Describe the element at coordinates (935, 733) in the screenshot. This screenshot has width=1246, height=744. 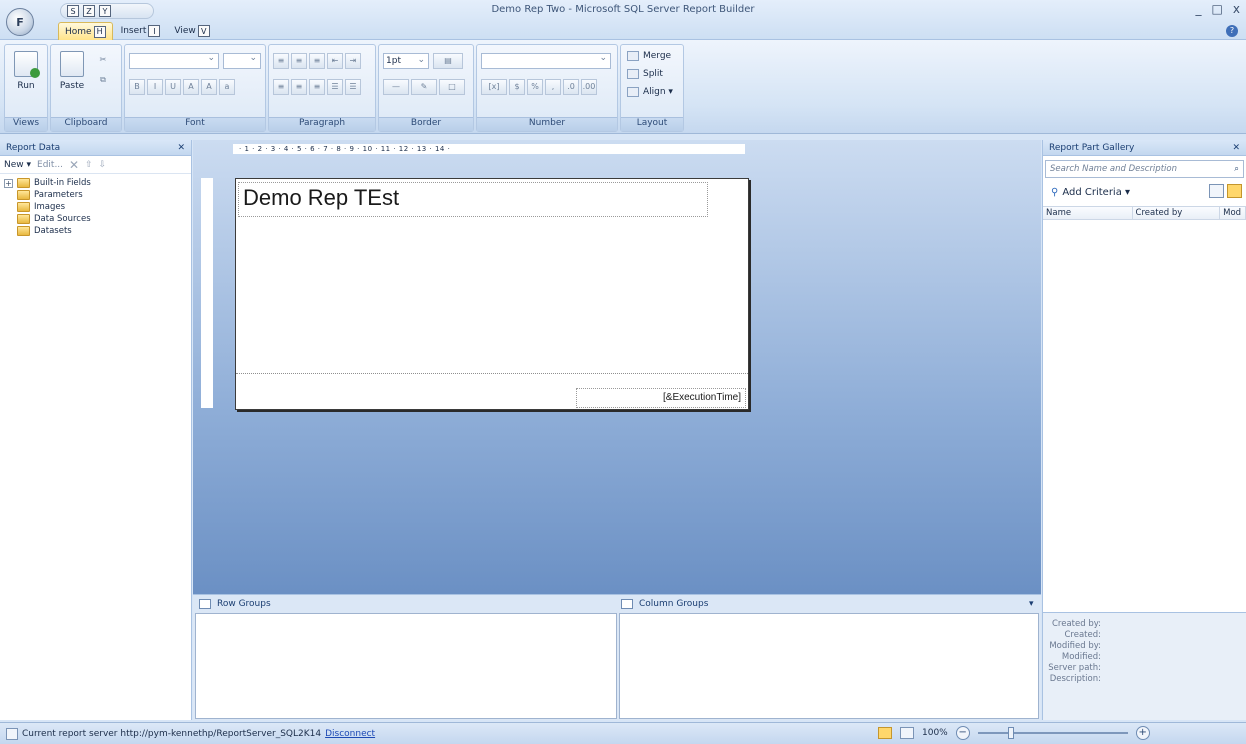
I see `zoom-level: 100%` at that location.